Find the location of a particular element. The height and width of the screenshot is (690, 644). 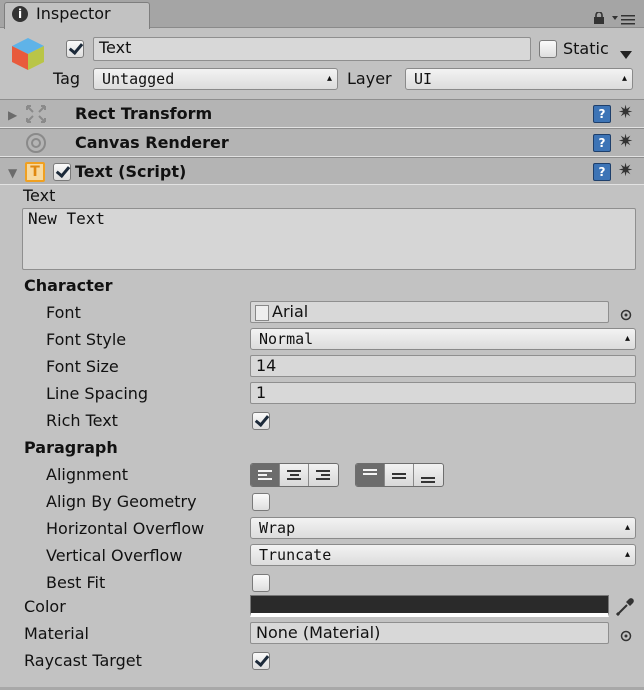

component-name: Canvas Renderer is located at coordinates (152, 142).